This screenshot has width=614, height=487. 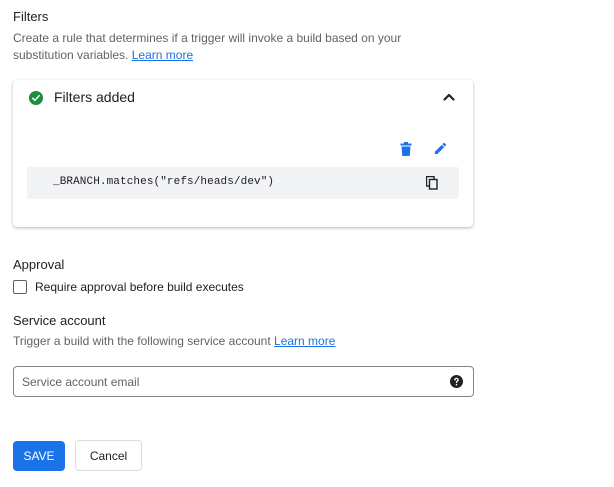 I want to click on chevron-up-icon, so click(x=449, y=97).